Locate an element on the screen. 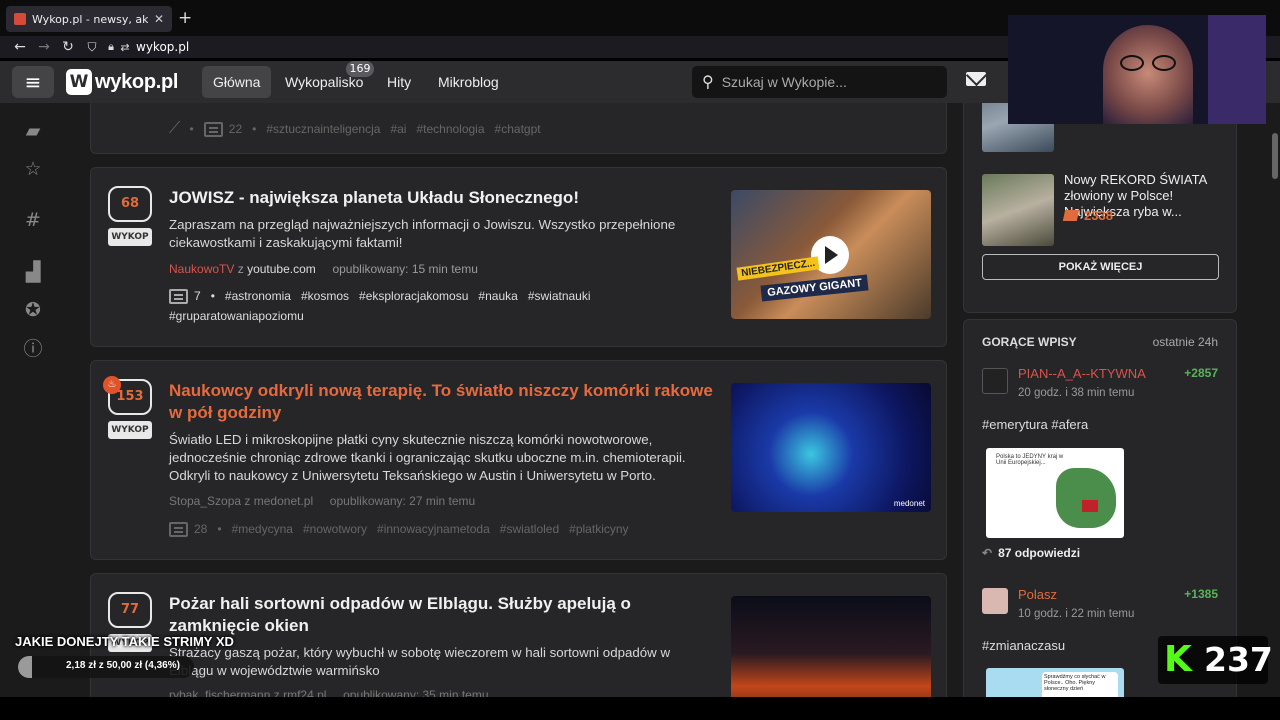  comments-count: 7 is located at coordinates (197, 296).